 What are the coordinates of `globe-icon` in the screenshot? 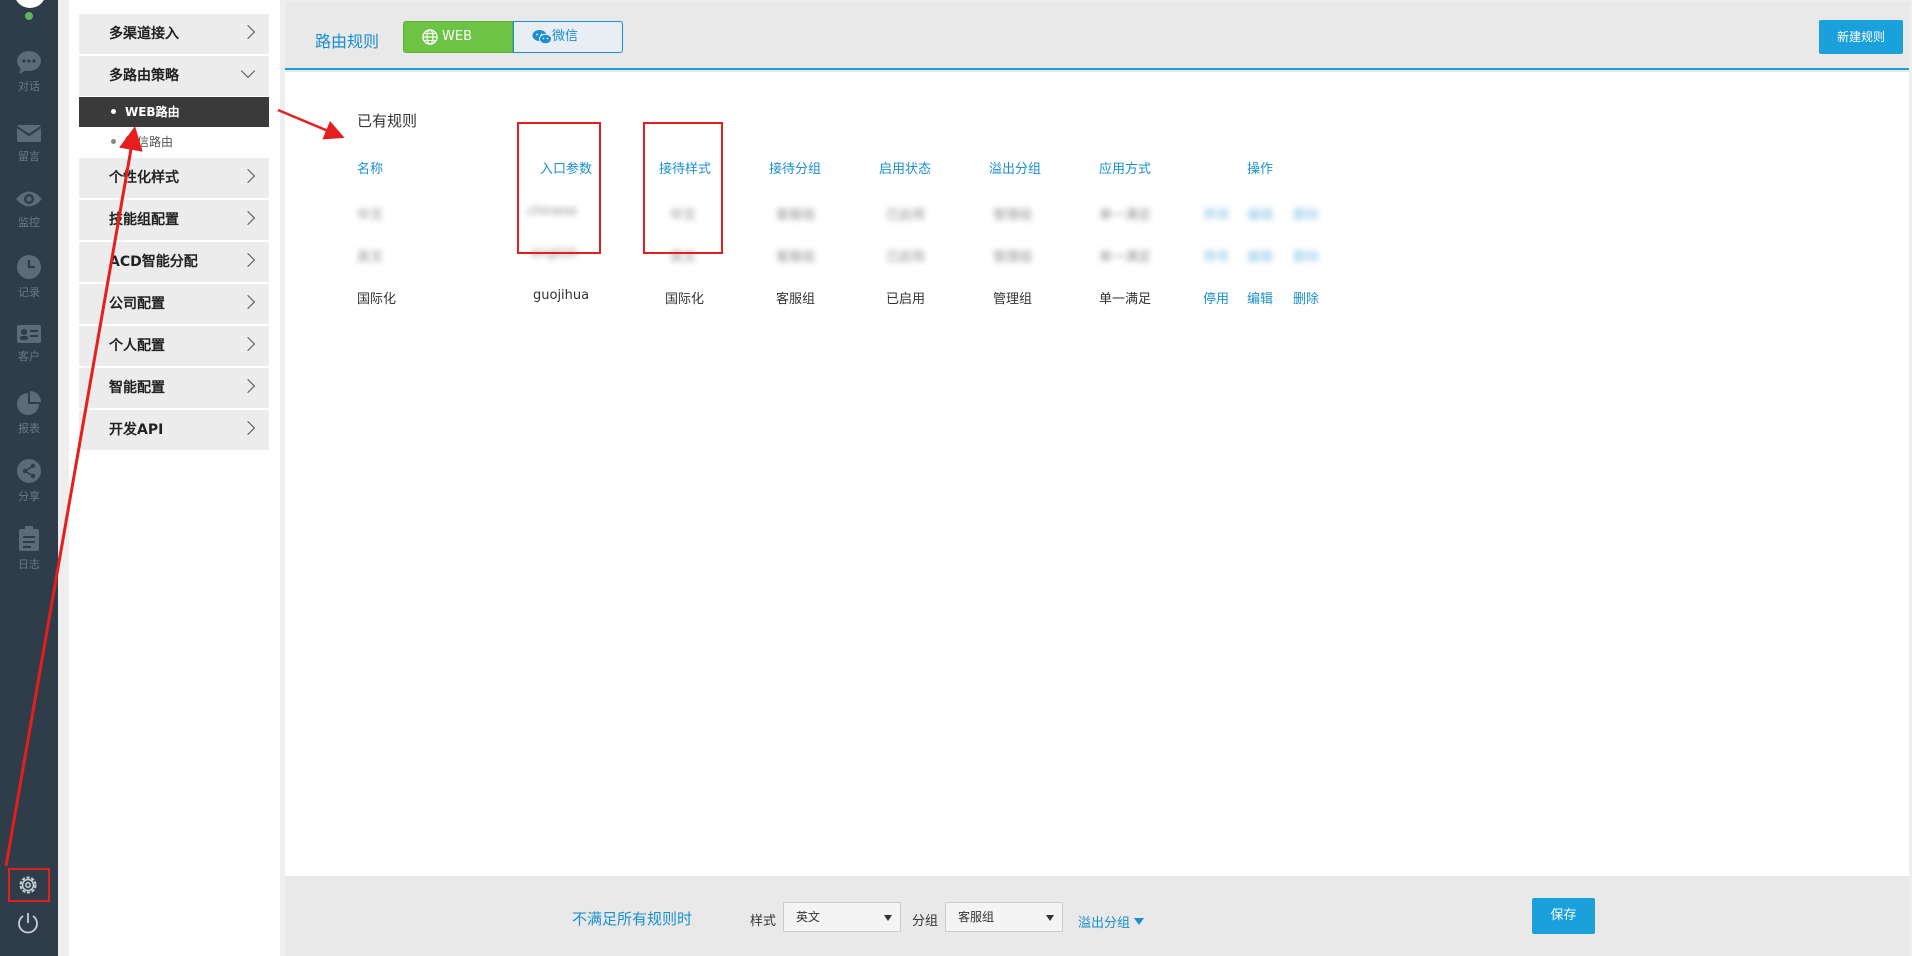 It's located at (430, 37).